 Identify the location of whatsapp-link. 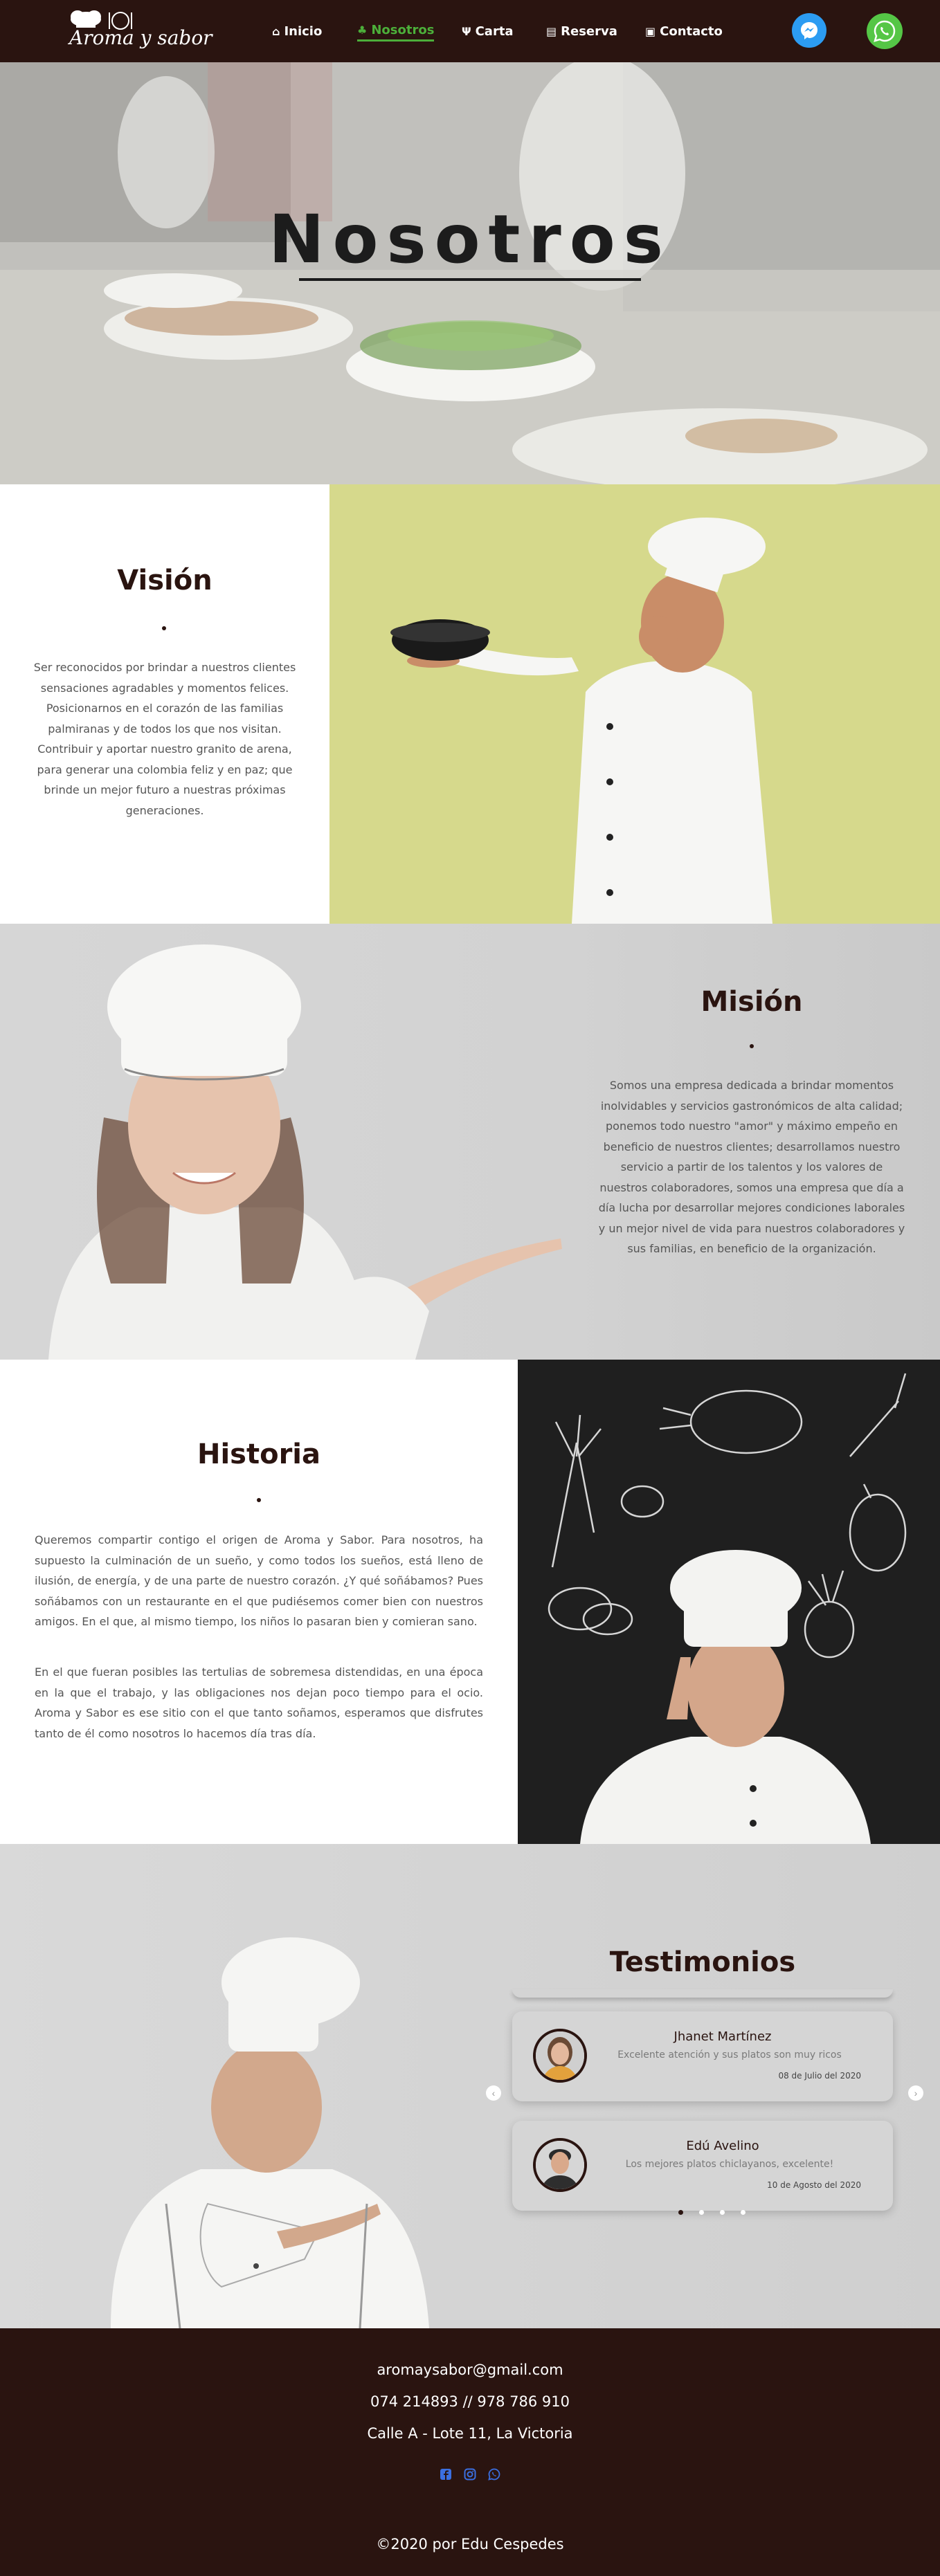
(494, 2474).